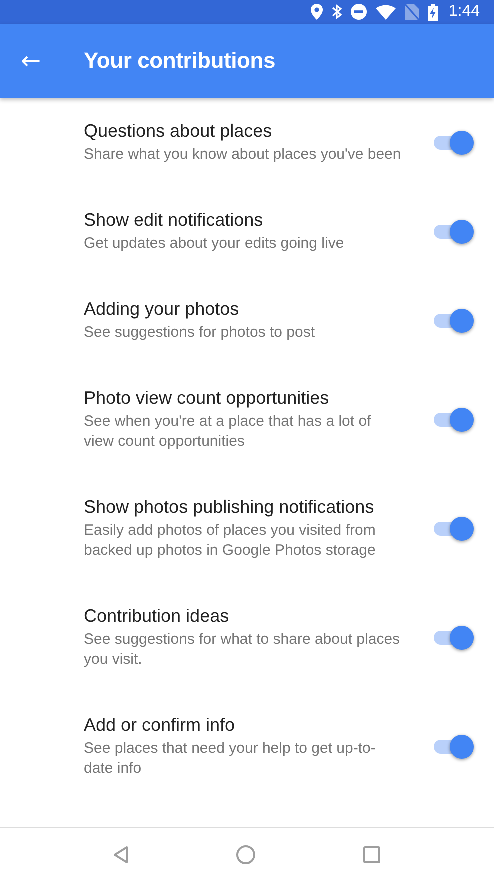 The height and width of the screenshot is (882, 494). Describe the element at coordinates (243, 650) in the screenshot. I see `setting-description: See suggestions for what to share about places you visit.` at that location.